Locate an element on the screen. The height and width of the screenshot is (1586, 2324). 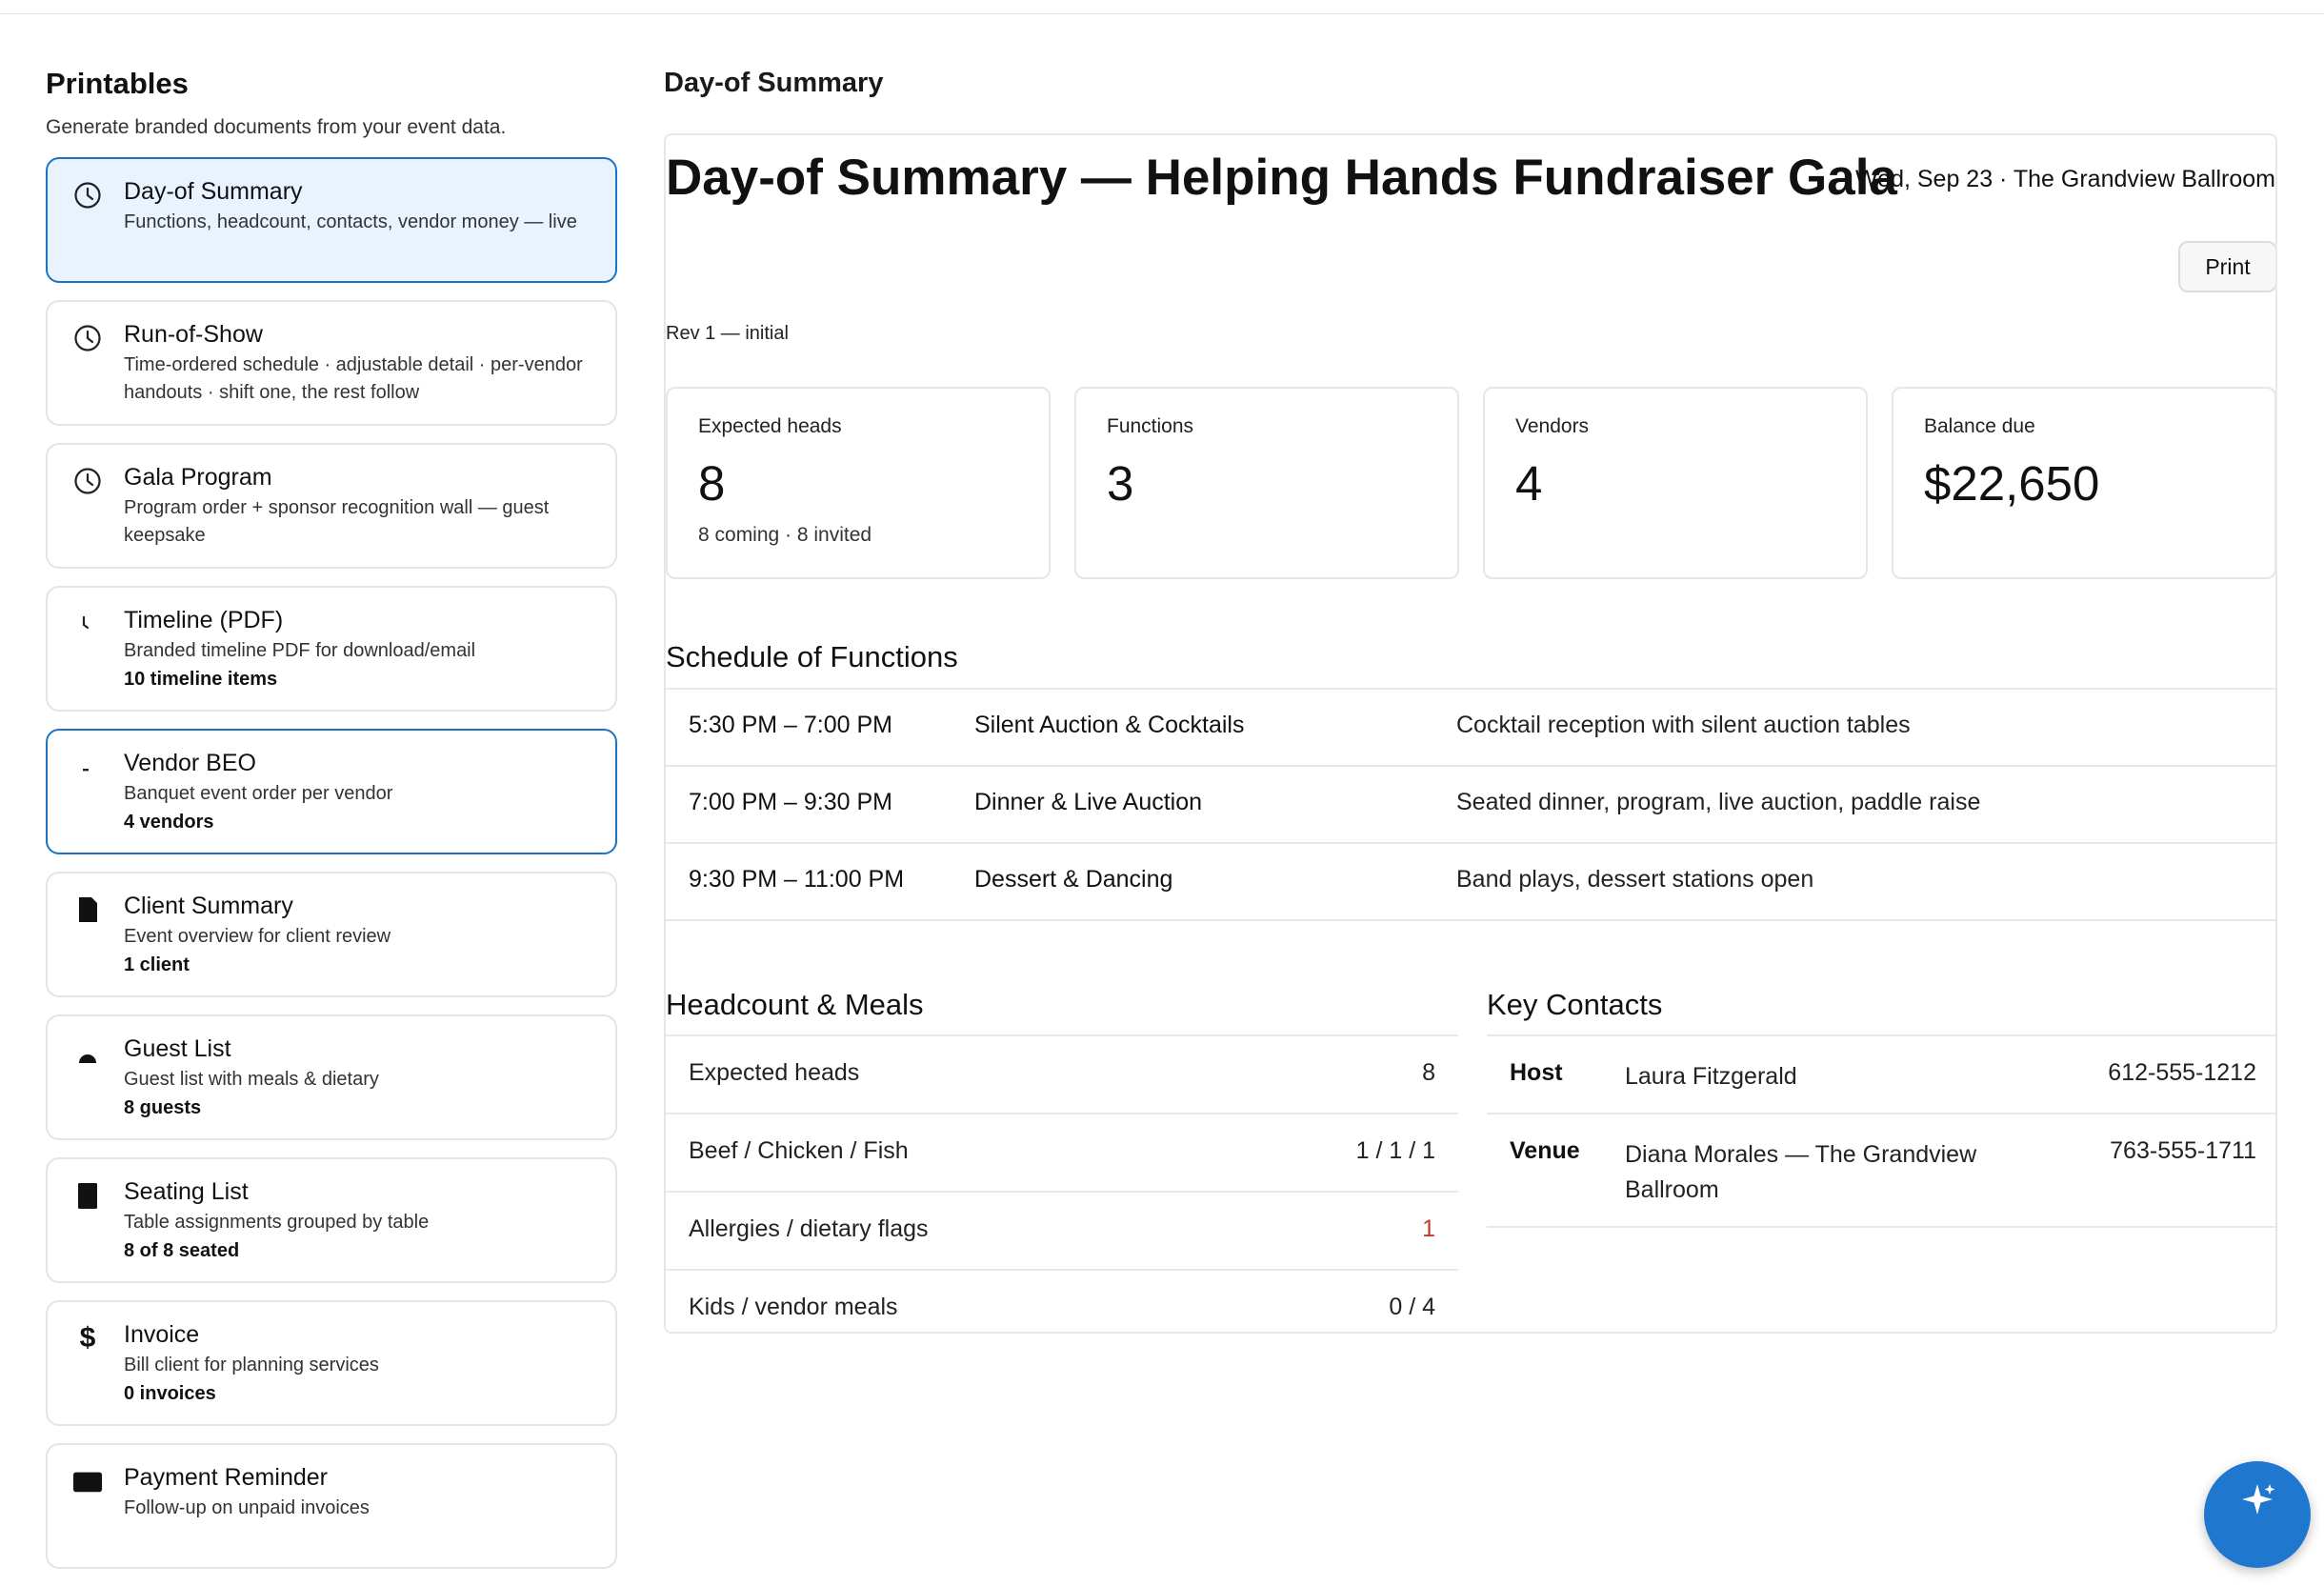
stat-value: 3 is located at coordinates (1121, 483).